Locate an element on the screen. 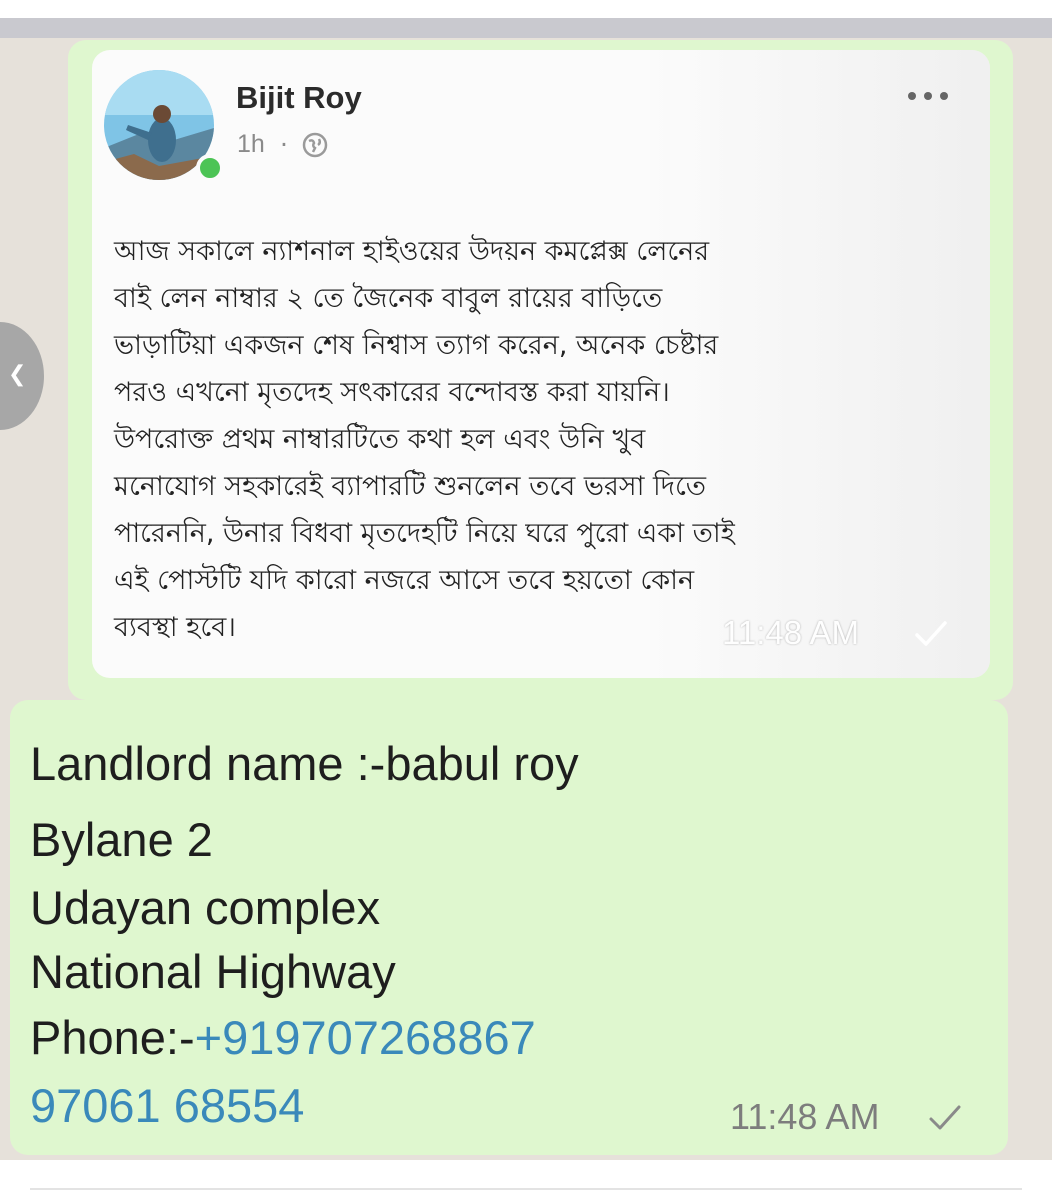  phone-line: Phone:-+919707268867 is located at coordinates (283, 1037).